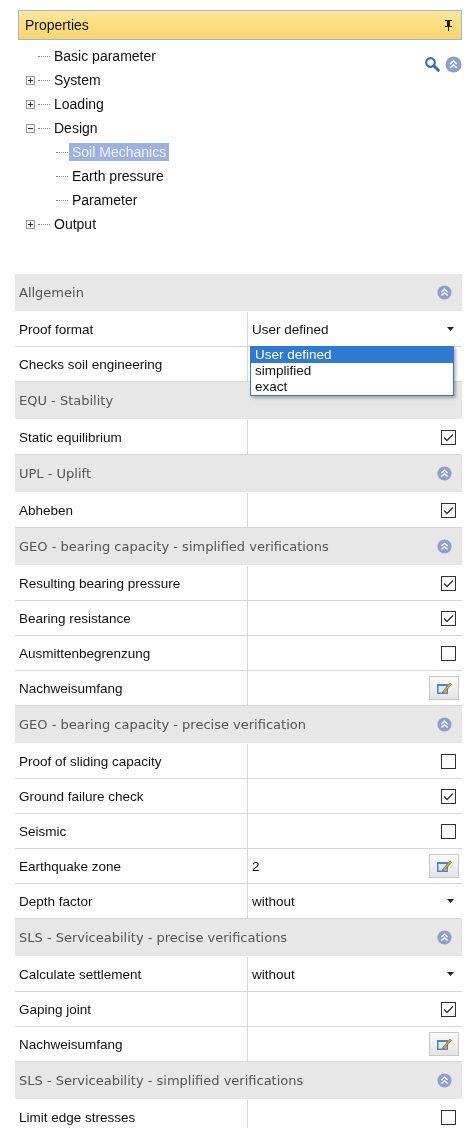  I want to click on dropdown-option: User defined, so click(352, 355).